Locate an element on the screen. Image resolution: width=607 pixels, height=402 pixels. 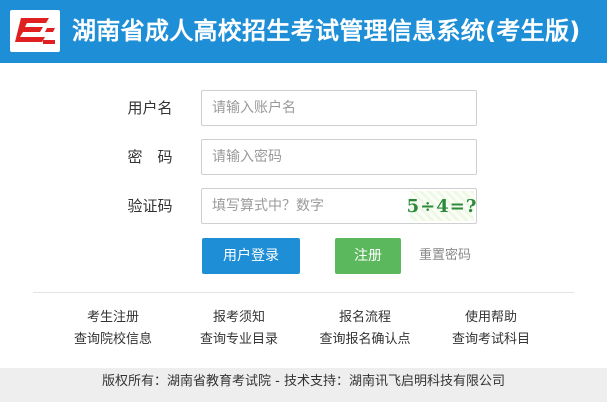
reset-password-link: 重置密码 is located at coordinates (445, 256).